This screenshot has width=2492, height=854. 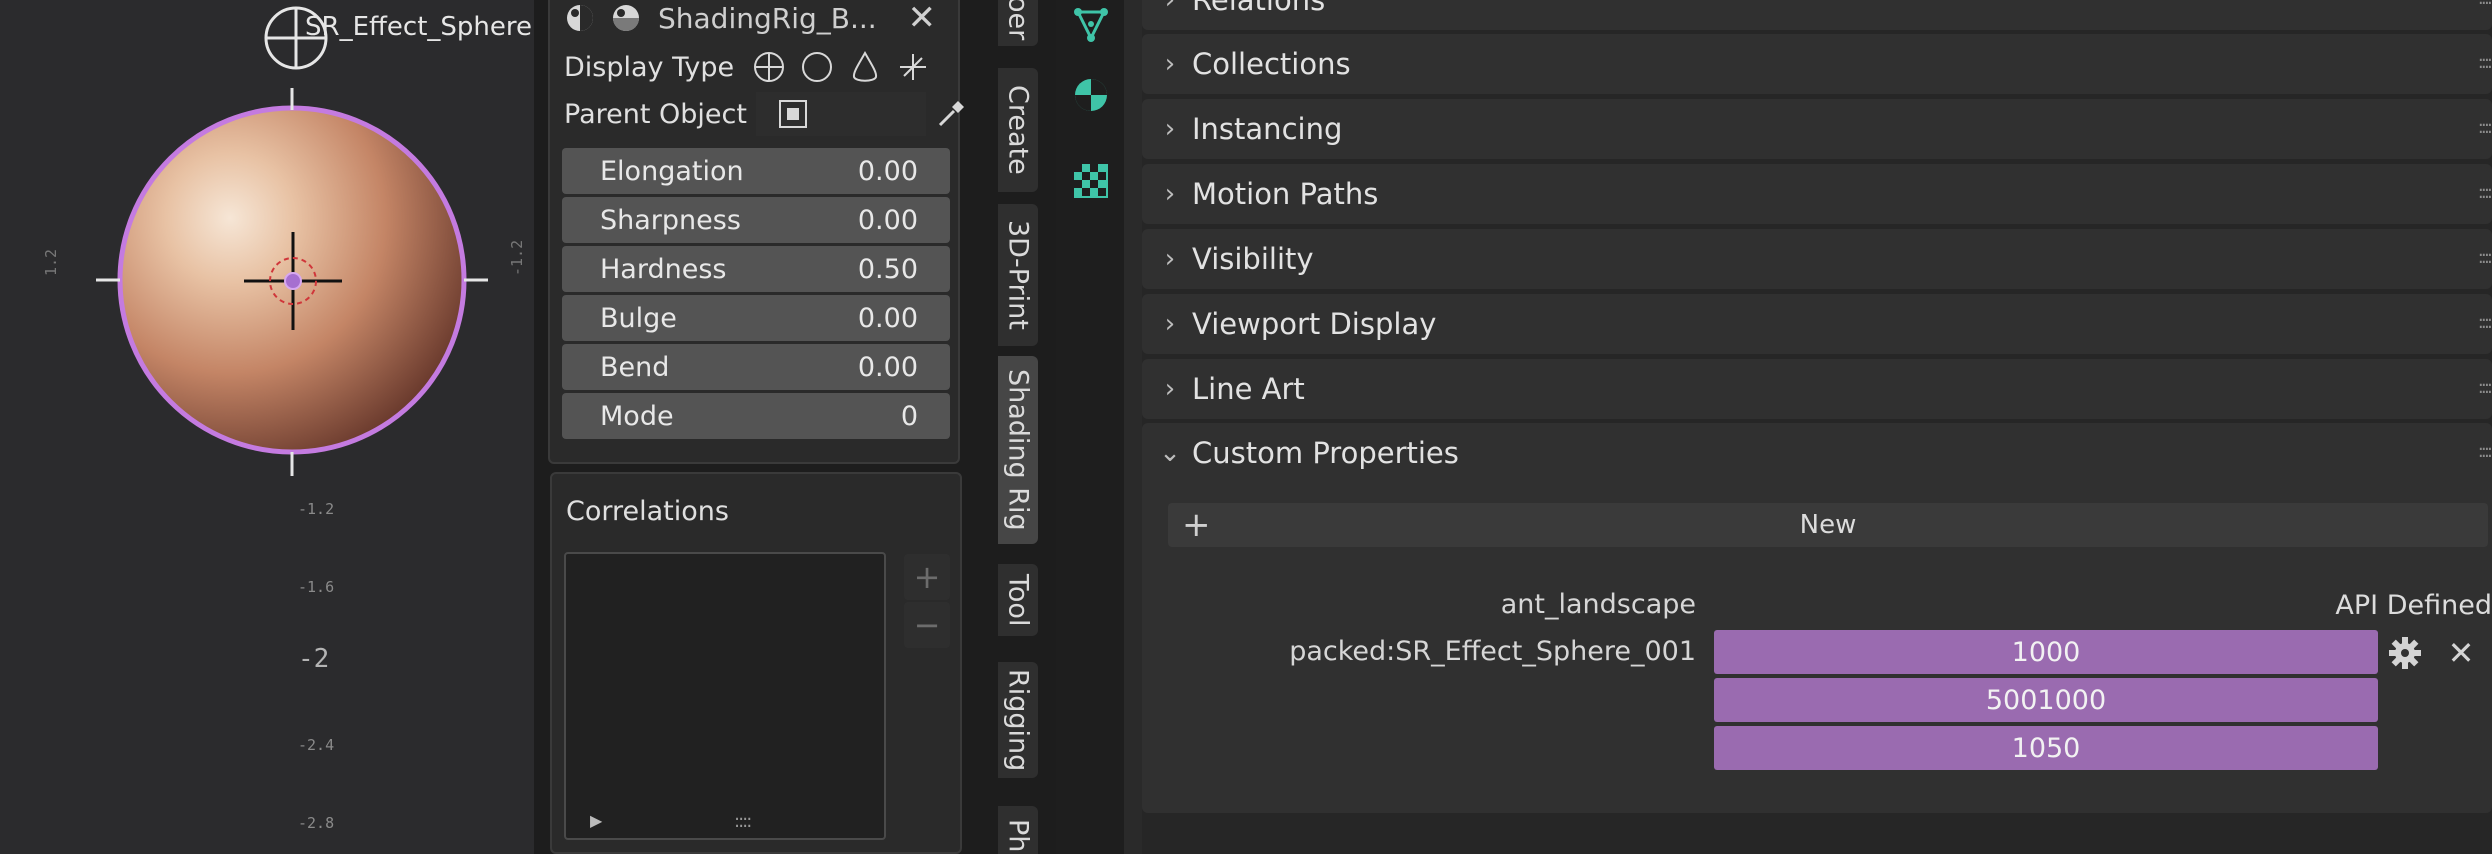 I want to click on tab-label: 3D-Print, so click(x=1018, y=275).